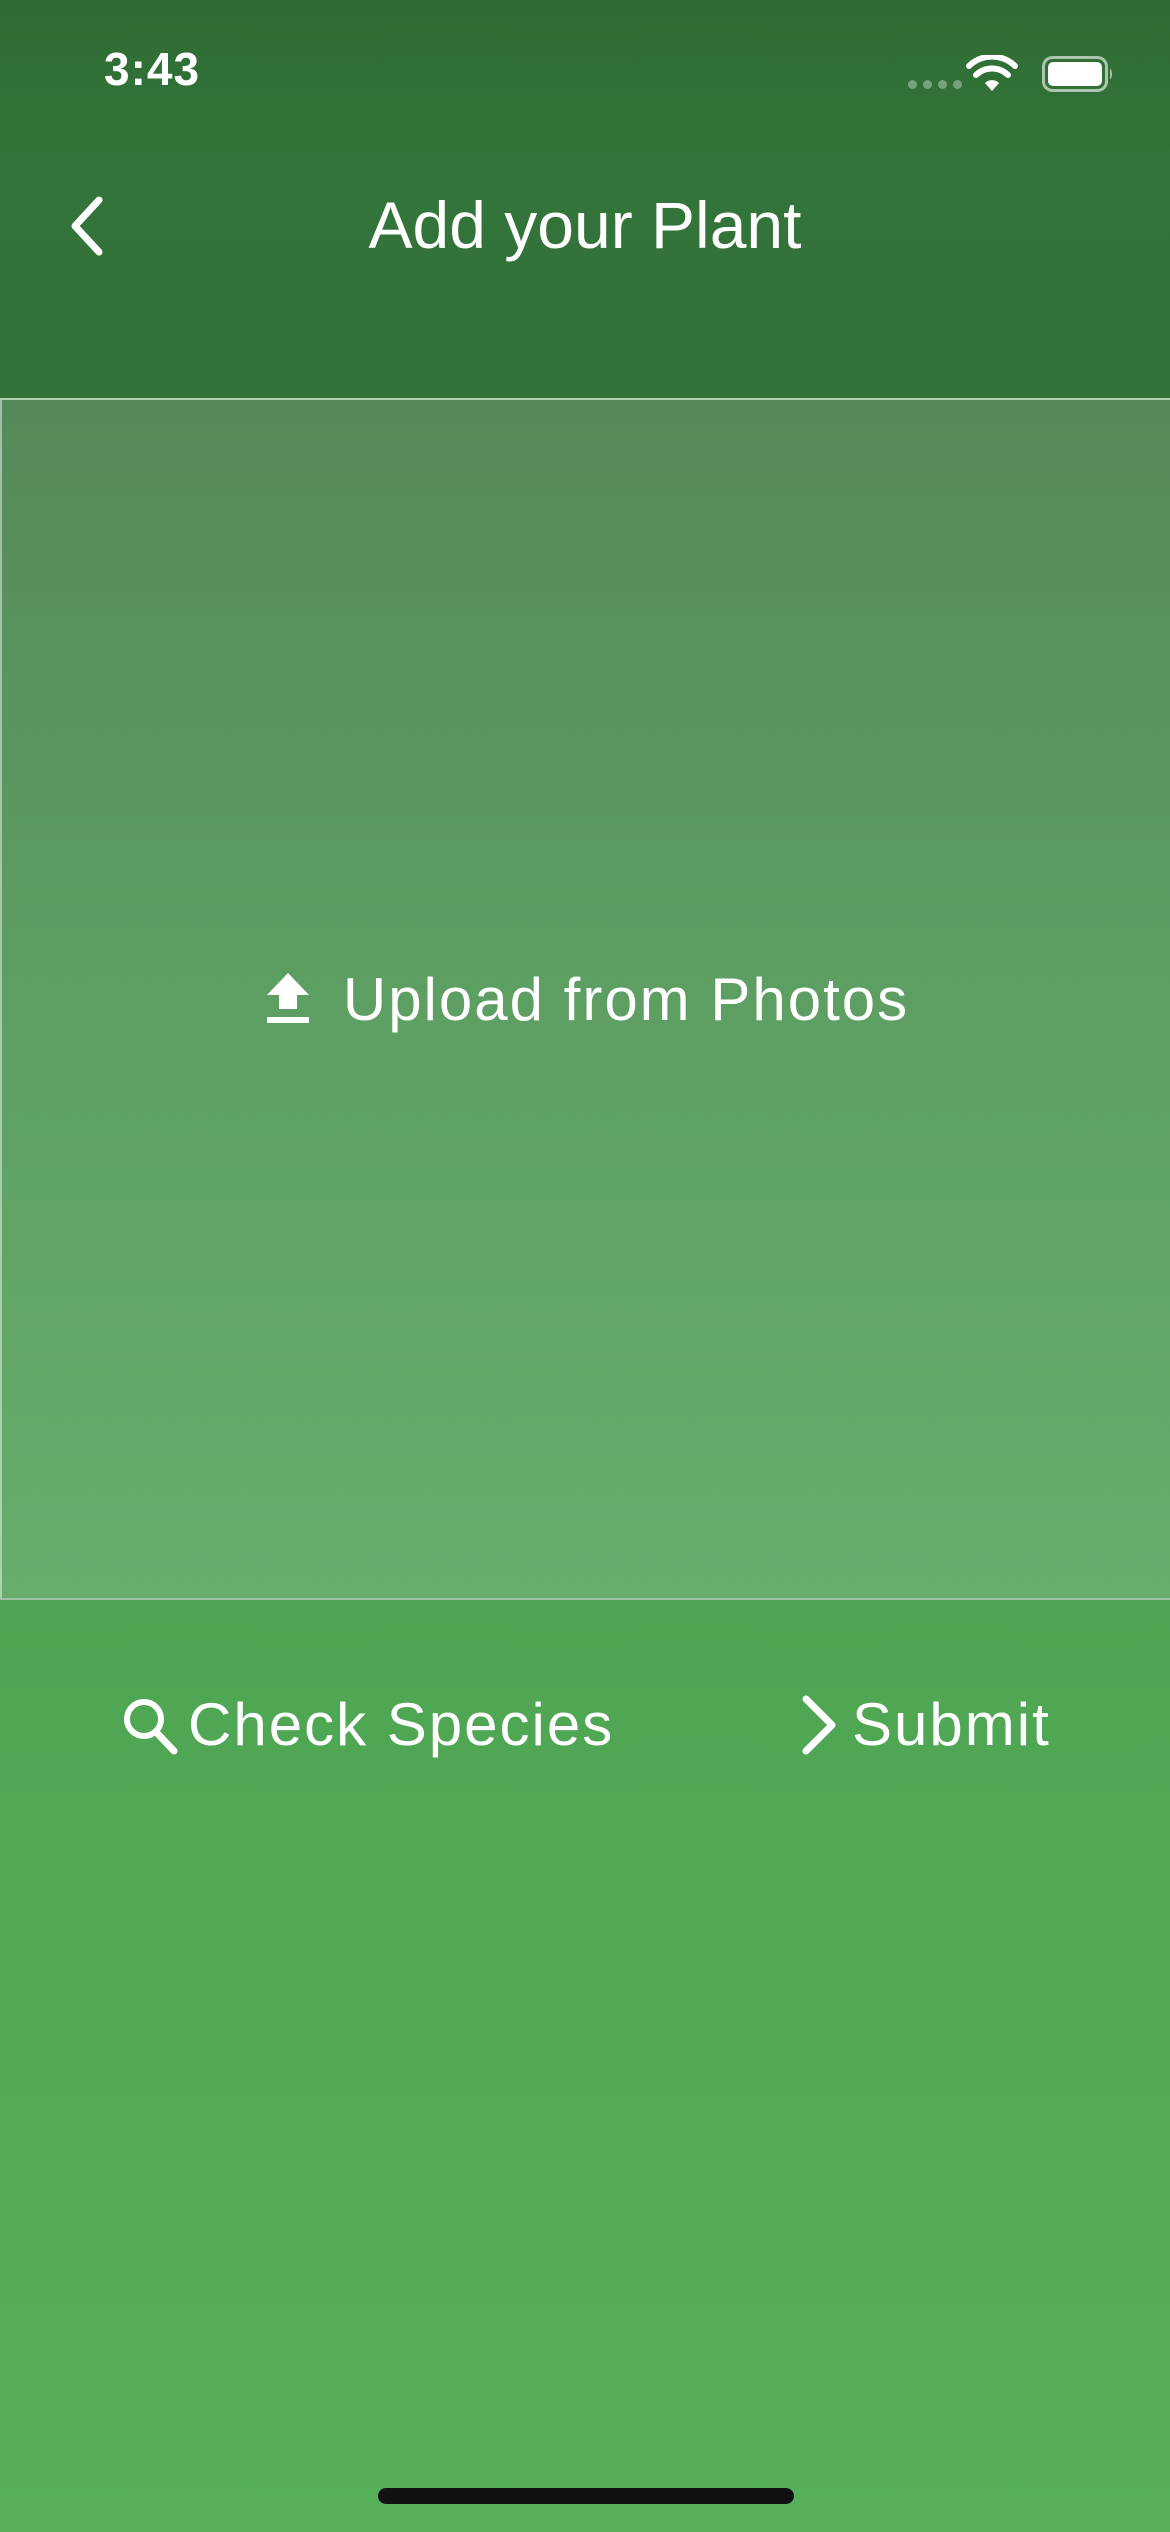 Image resolution: width=1170 pixels, height=2532 pixels. I want to click on chevron-right-icon, so click(819, 1724).